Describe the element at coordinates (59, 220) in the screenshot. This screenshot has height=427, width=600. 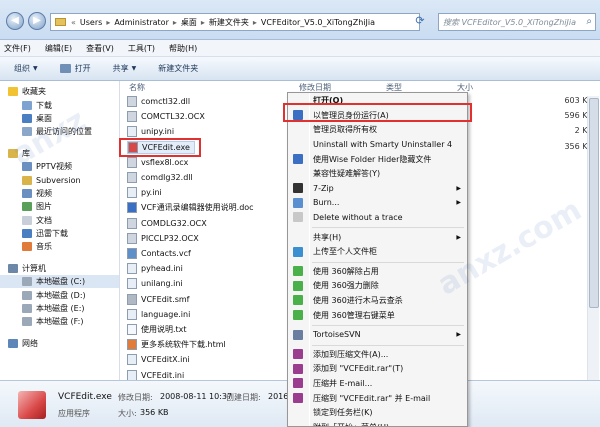
I see `nav-documents: 文档` at that location.